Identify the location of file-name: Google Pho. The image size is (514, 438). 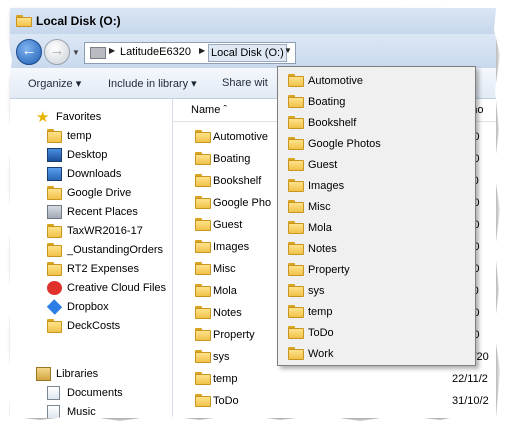
(242, 203).